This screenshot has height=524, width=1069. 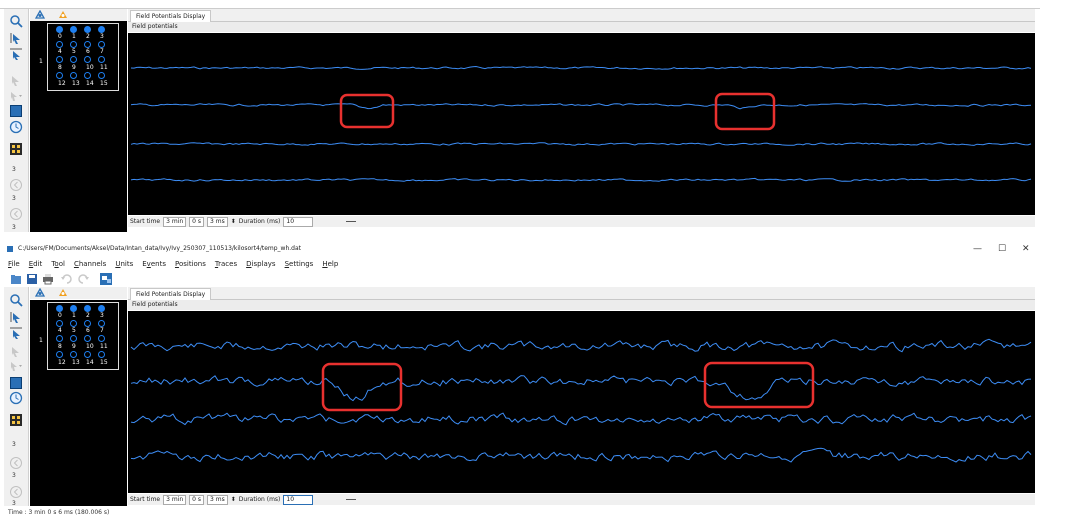 What do you see at coordinates (66, 279) in the screenshot?
I see `undo-icon` at bounding box center [66, 279].